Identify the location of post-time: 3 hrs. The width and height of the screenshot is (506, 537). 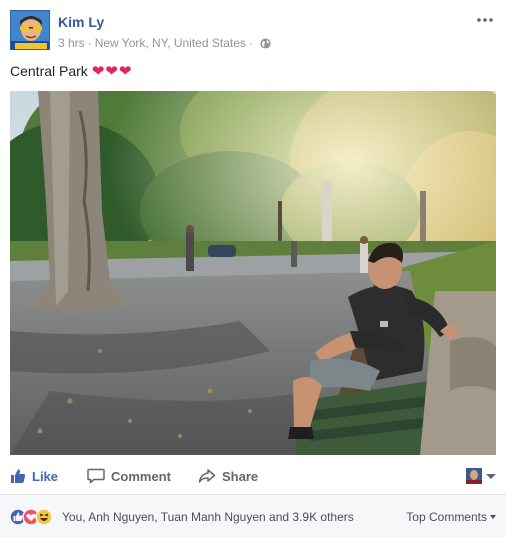
(71, 43).